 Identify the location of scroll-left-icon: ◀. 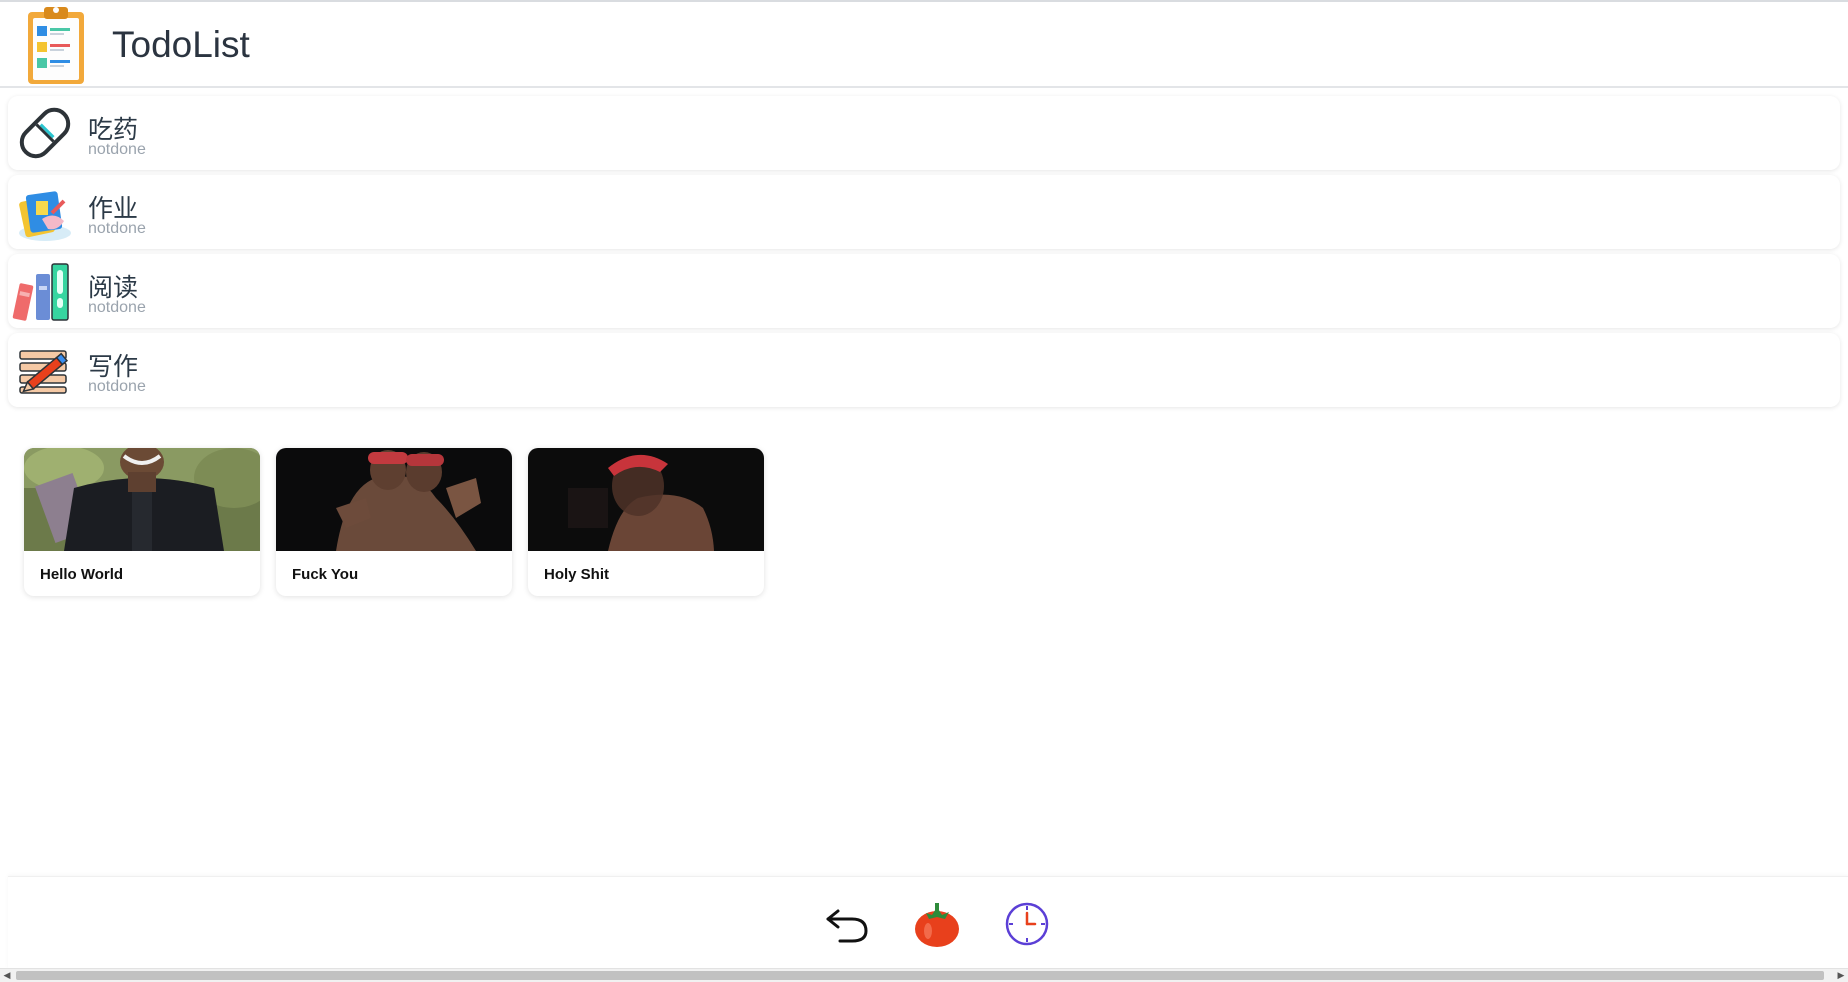
(7, 975).